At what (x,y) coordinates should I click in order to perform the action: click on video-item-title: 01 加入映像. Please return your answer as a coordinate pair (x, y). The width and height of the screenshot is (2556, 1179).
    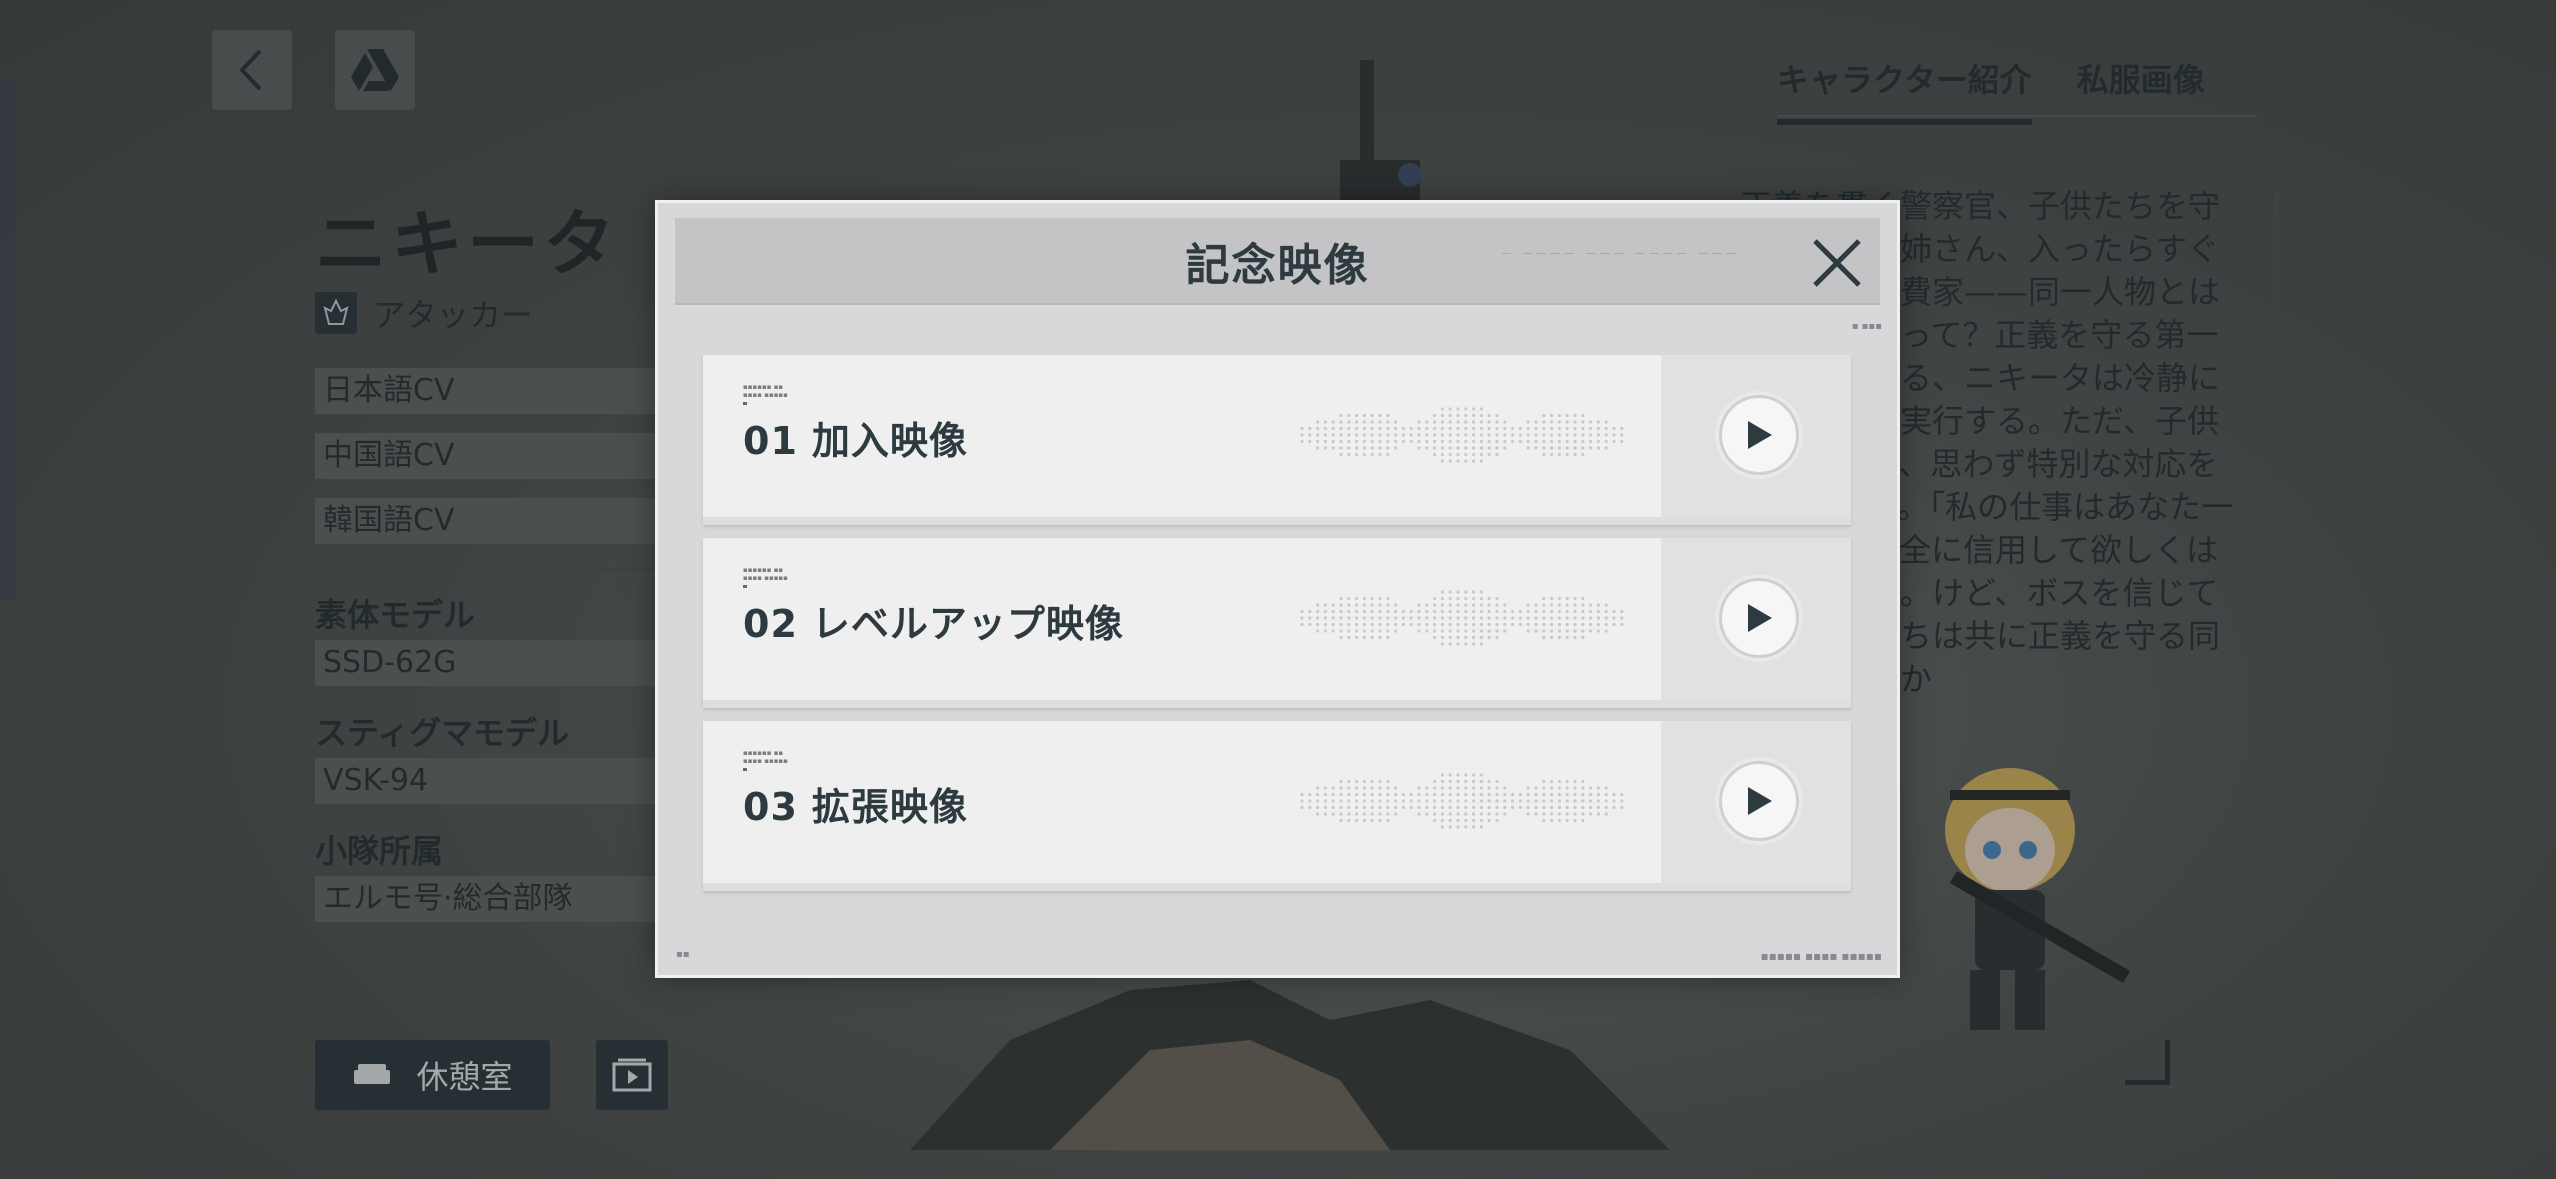
    Looking at the image, I should click on (855, 437).